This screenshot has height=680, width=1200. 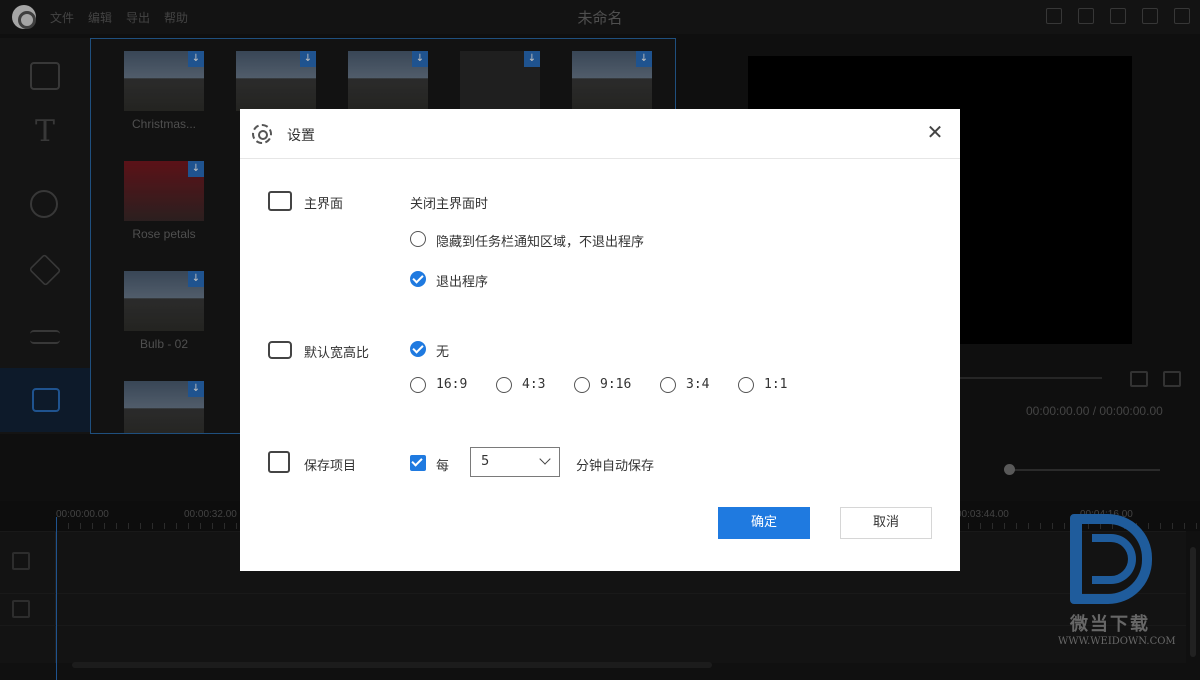 I want to click on monitor-icon, so click(x=280, y=201).